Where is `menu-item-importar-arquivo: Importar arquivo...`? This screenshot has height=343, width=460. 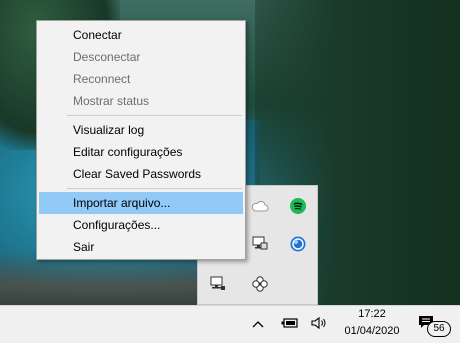
menu-item-importar-arquivo: Importar arquivo... is located at coordinates (141, 203).